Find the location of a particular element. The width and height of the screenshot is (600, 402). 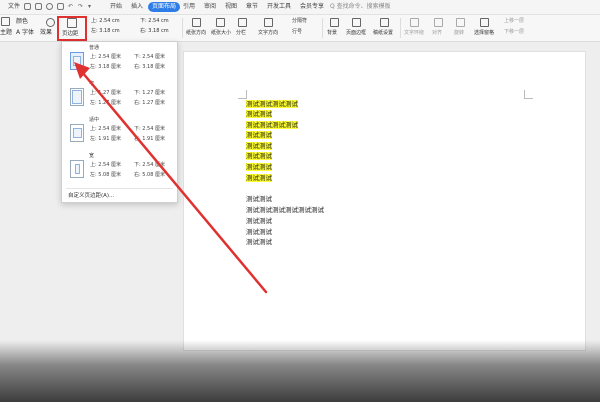

text-direction-icon is located at coordinates (268, 22).